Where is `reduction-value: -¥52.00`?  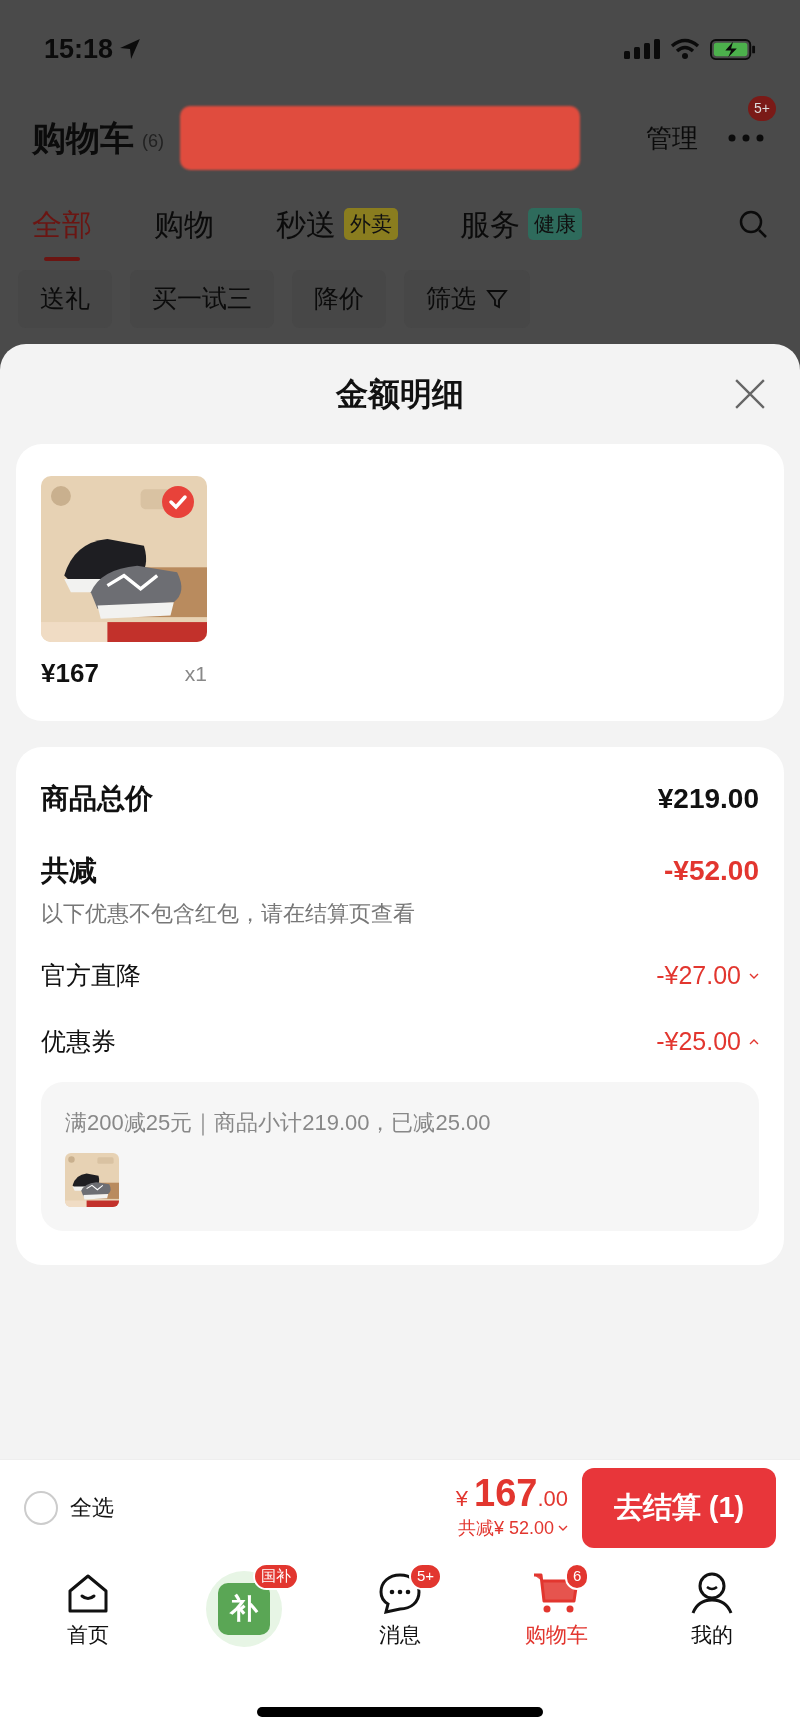
reduction-value: -¥52.00 is located at coordinates (711, 871).